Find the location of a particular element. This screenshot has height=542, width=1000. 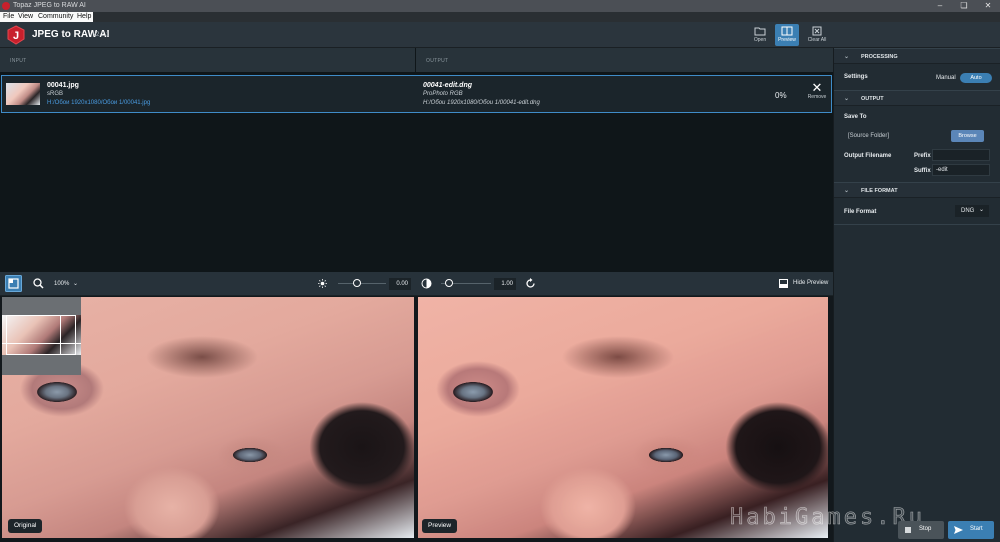

exposure-slider-track is located at coordinates (362, 283).